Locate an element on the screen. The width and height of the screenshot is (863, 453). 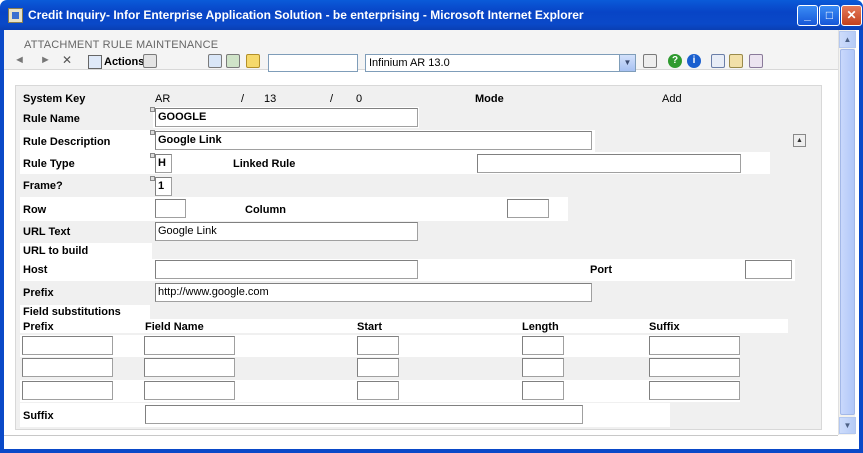
ie-page-icon is located at coordinates (15, 15).